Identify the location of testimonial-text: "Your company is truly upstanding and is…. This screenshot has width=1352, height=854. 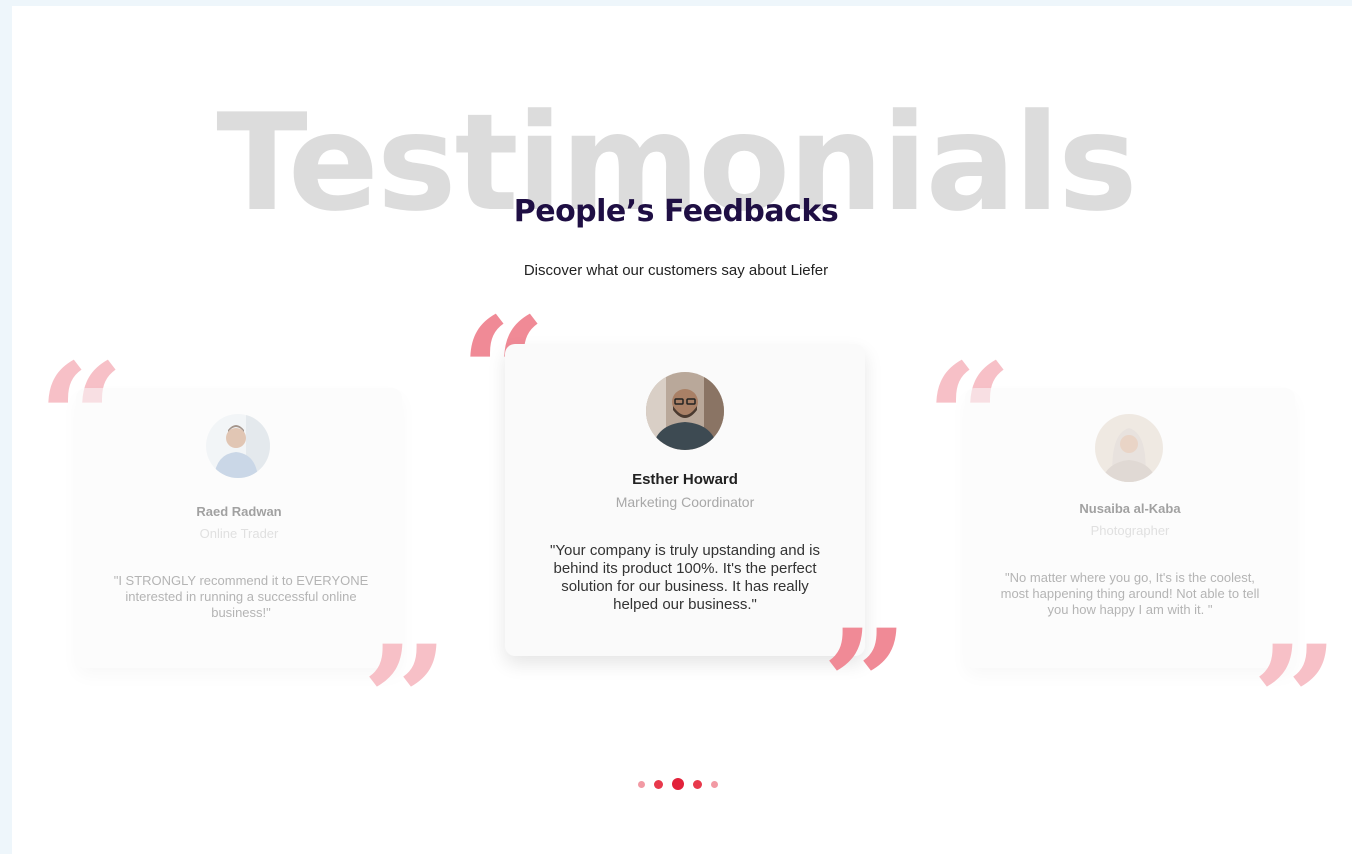
(685, 577).